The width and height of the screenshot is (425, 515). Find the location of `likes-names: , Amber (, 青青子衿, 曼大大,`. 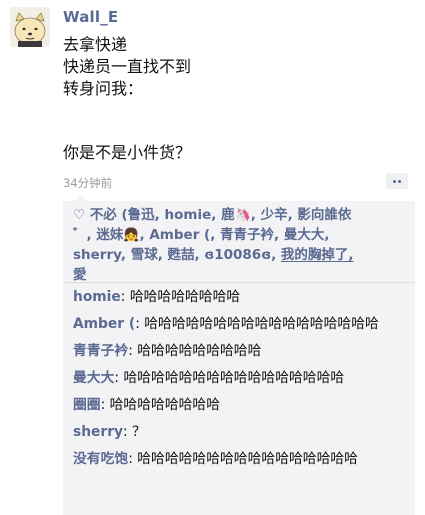

likes-names: , Amber (, 青青子衿, 曼大大, is located at coordinates (235, 235).